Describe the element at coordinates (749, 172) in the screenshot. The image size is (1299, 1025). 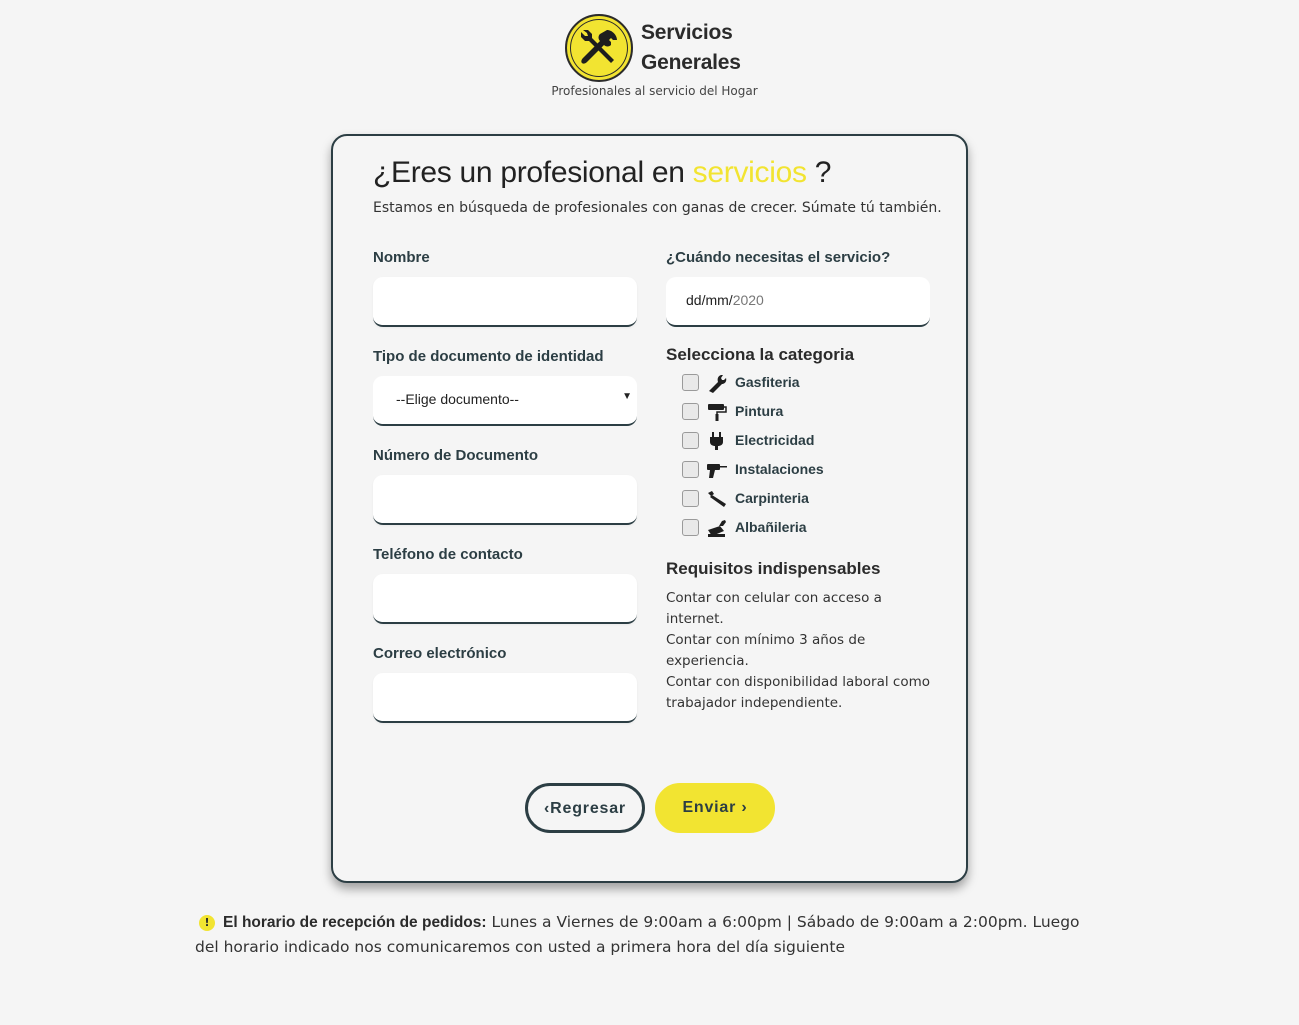
I see `title-highlight: servicios` at that location.